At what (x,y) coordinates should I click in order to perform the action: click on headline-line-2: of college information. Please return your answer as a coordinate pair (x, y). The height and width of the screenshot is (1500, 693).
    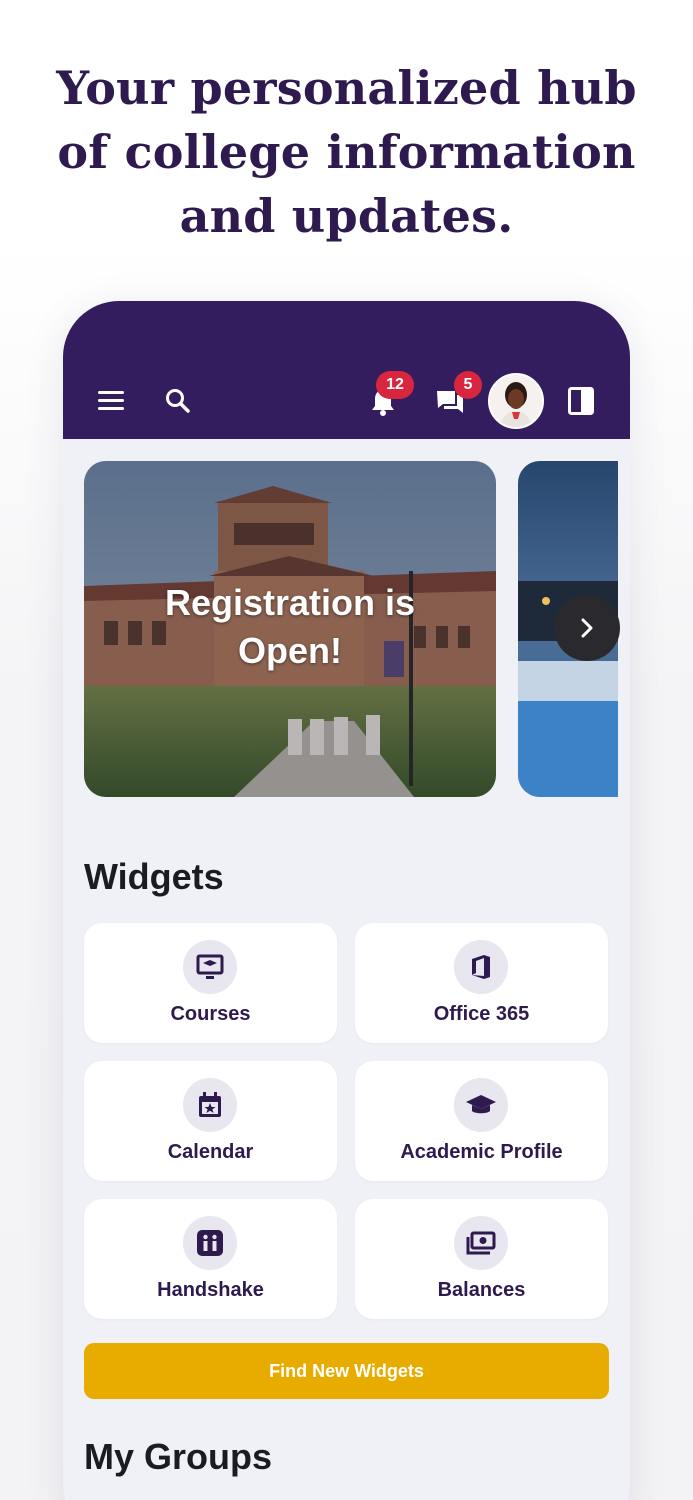
    Looking at the image, I should click on (346, 152).